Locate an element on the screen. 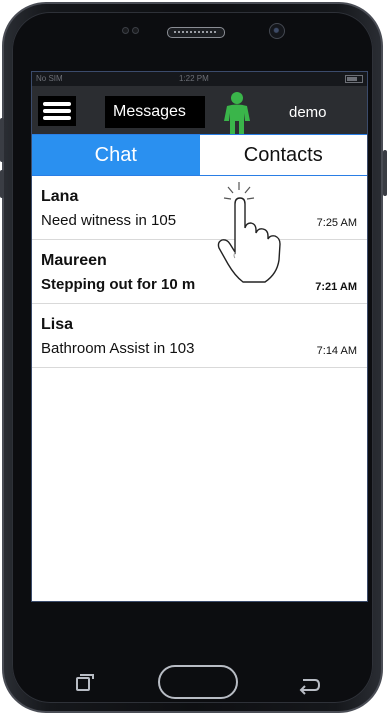 This screenshot has width=387, height=715. tap-hand-icon is located at coordinates (249, 232).